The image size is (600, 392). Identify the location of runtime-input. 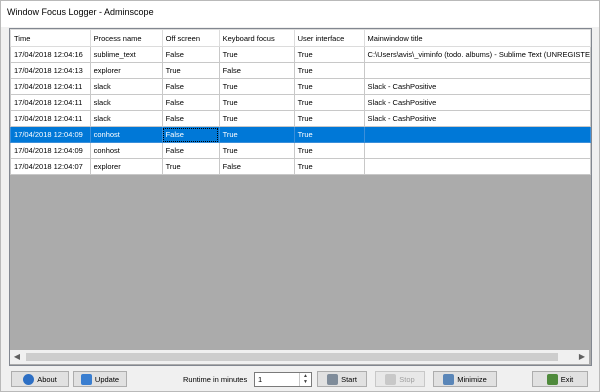
(278, 379).